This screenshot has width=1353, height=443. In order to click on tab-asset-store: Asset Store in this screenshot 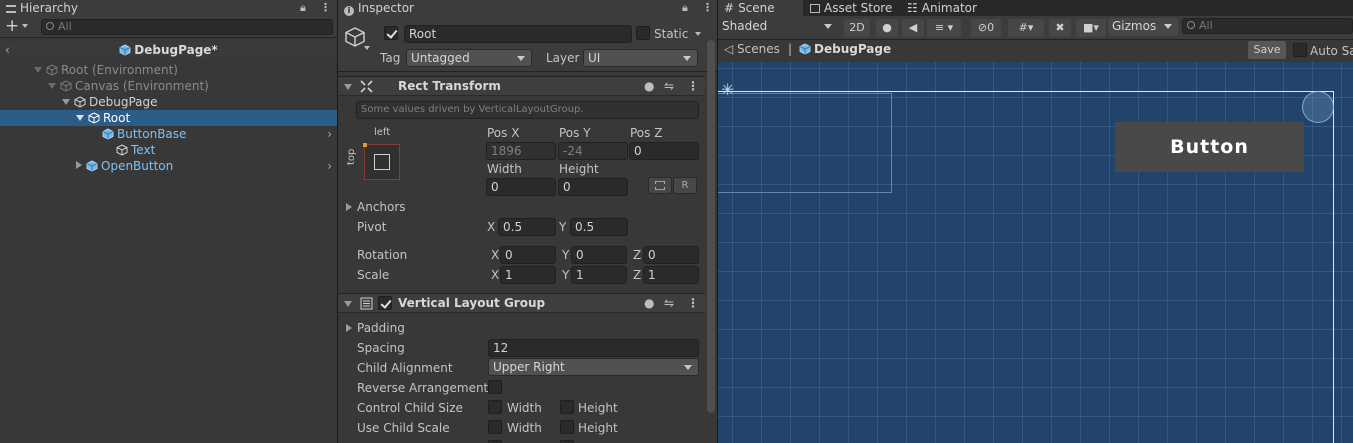, I will do `click(852, 8)`.